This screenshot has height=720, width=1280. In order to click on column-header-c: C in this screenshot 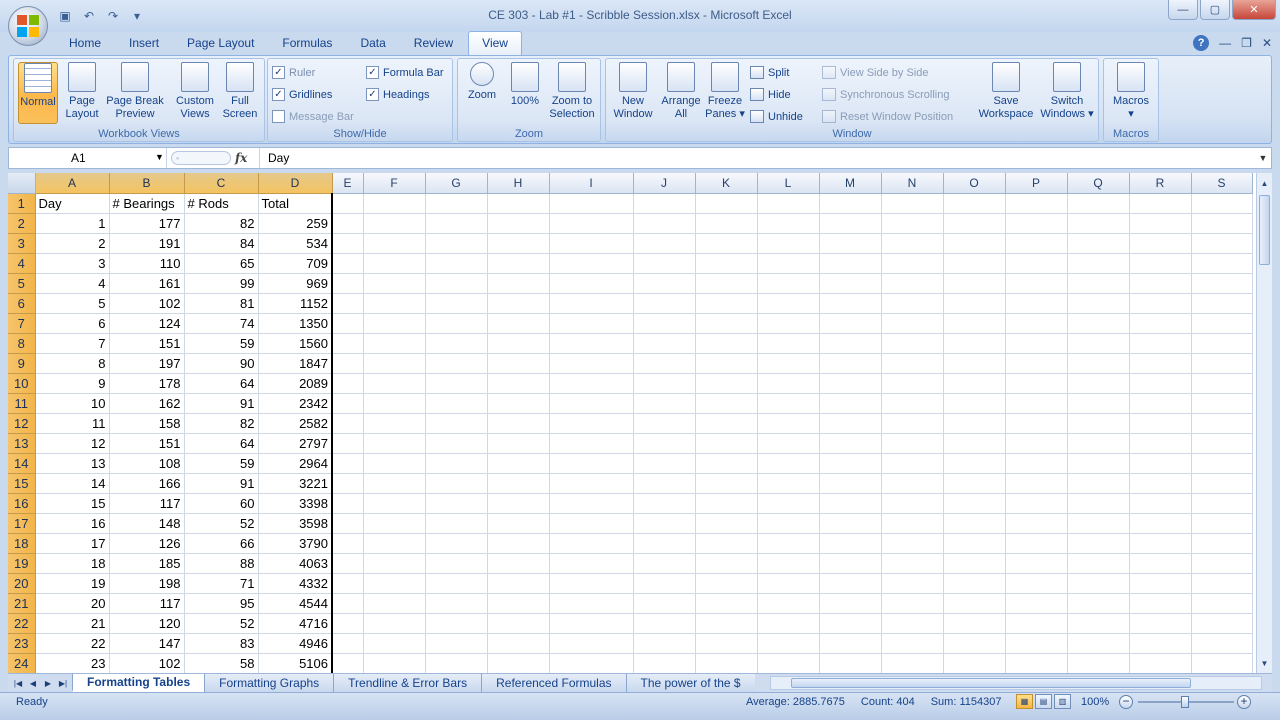, I will do `click(221, 183)`.